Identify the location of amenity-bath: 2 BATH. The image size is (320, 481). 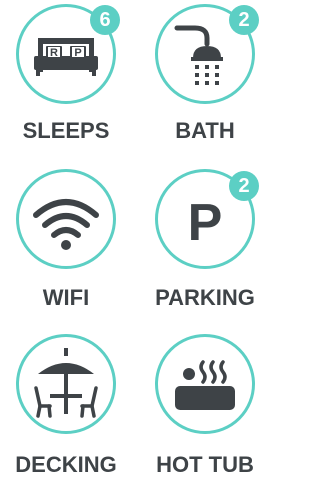
(209, 75).